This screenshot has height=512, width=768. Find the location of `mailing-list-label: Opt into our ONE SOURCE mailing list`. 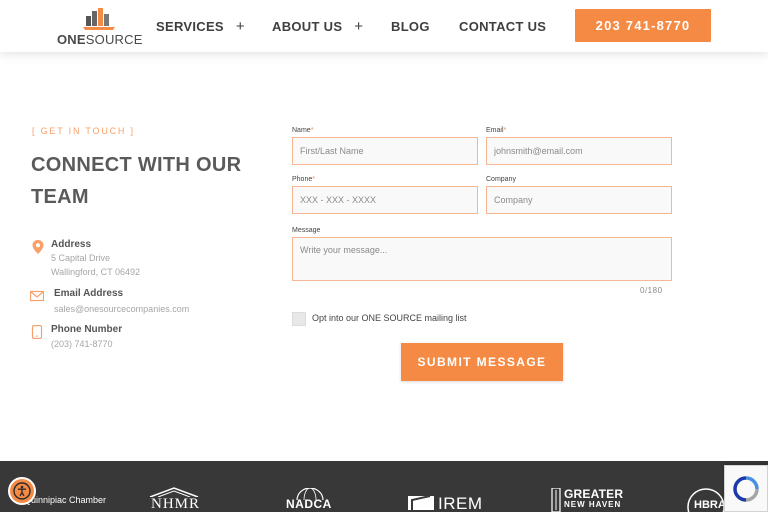

mailing-list-label: Opt into our ONE SOURCE mailing list is located at coordinates (389, 318).